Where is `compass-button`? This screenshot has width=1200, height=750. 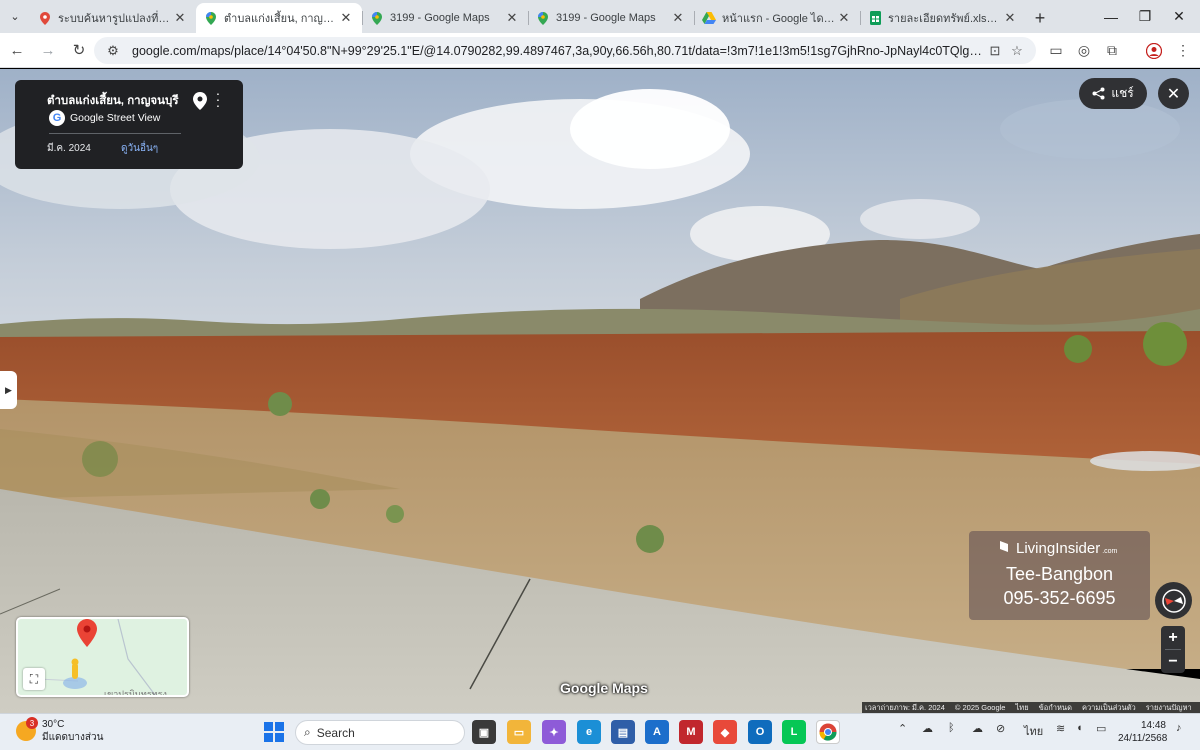 compass-button is located at coordinates (1173, 600).